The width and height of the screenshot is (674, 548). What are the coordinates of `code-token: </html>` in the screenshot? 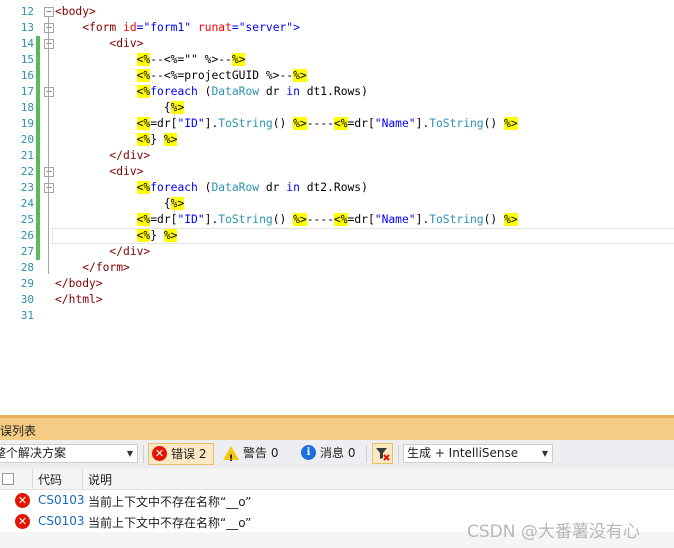 It's located at (79, 299).